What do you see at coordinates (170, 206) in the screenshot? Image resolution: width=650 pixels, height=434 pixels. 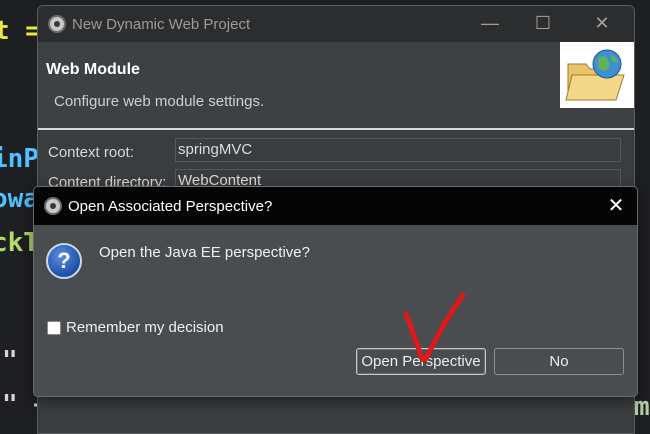 I see `dialog-title: Open Associated Perspective?` at bounding box center [170, 206].